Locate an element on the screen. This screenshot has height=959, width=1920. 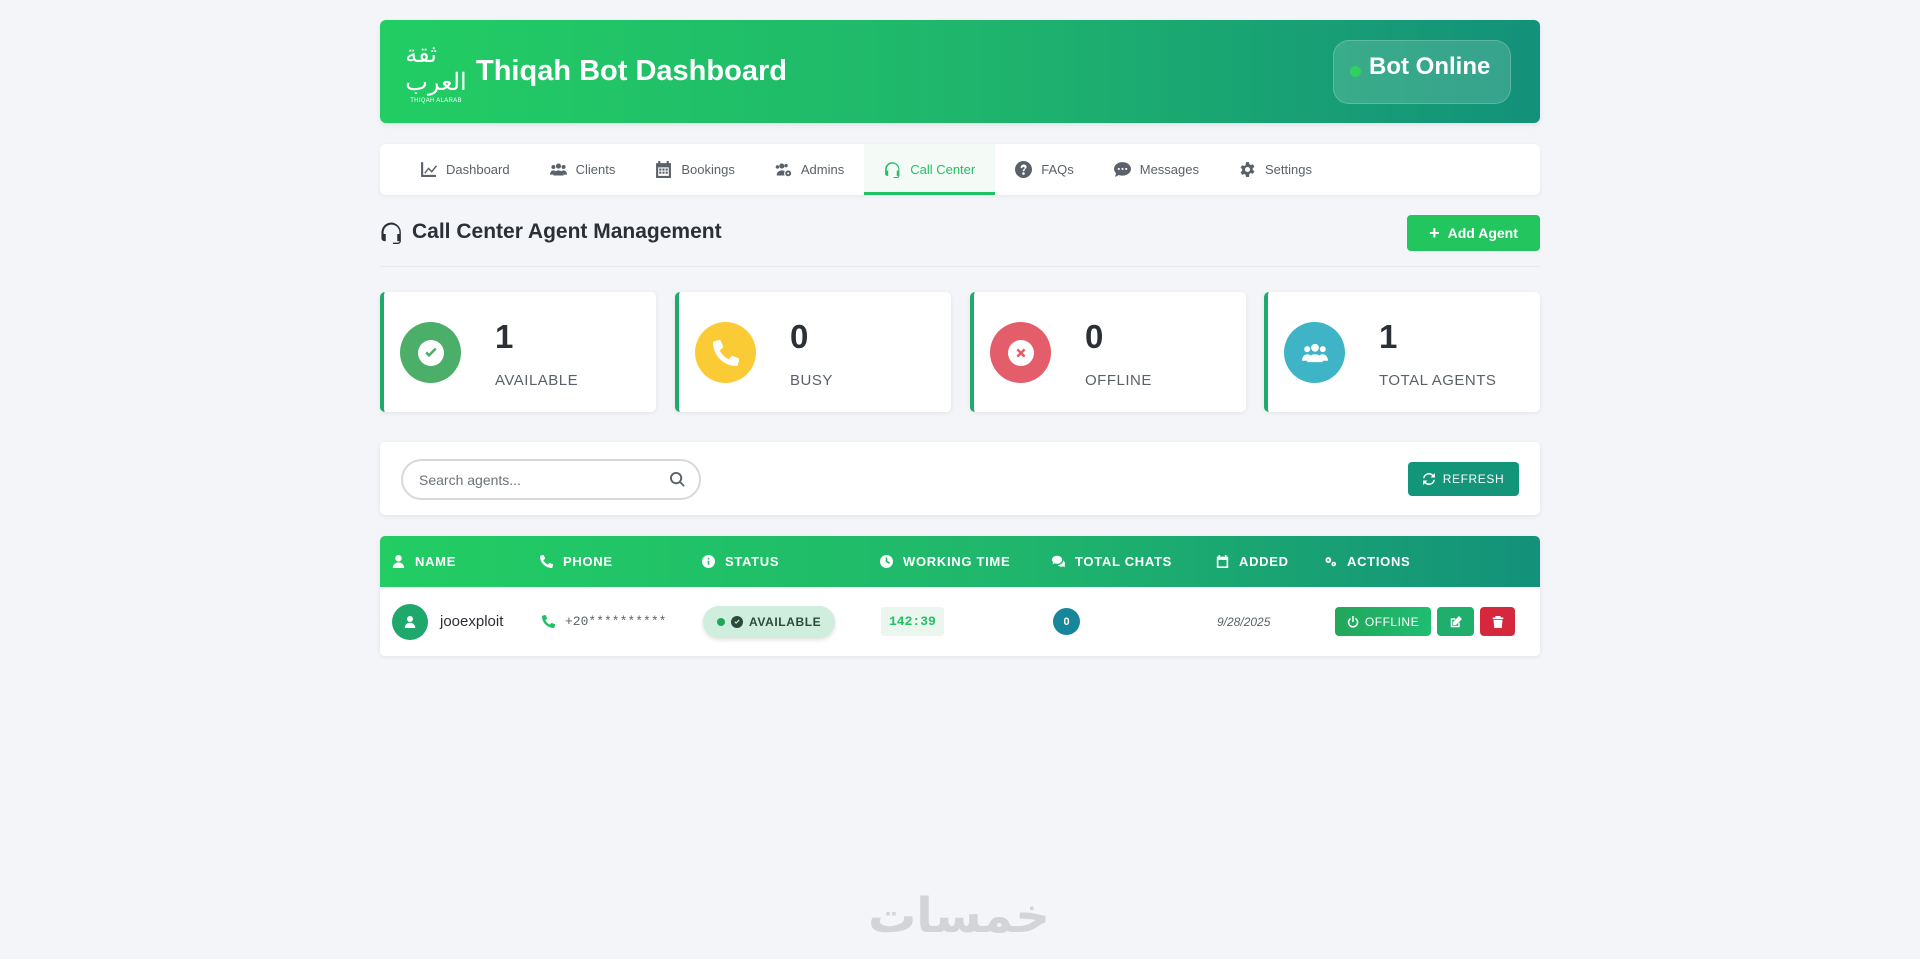
search-icon is located at coordinates (677, 479).